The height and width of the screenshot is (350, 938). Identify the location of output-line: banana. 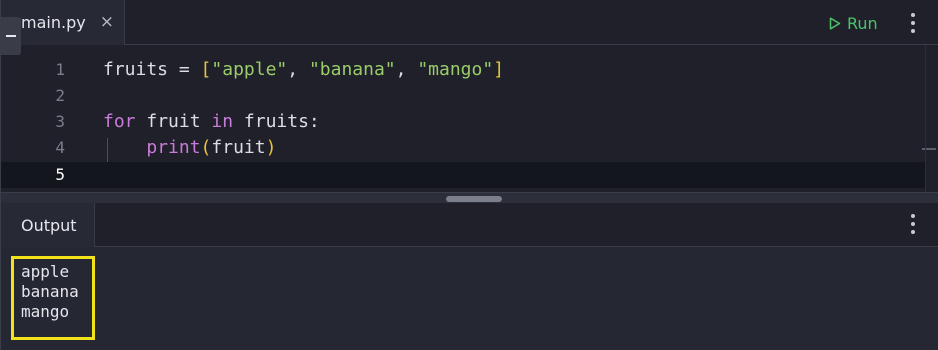
(50, 291).